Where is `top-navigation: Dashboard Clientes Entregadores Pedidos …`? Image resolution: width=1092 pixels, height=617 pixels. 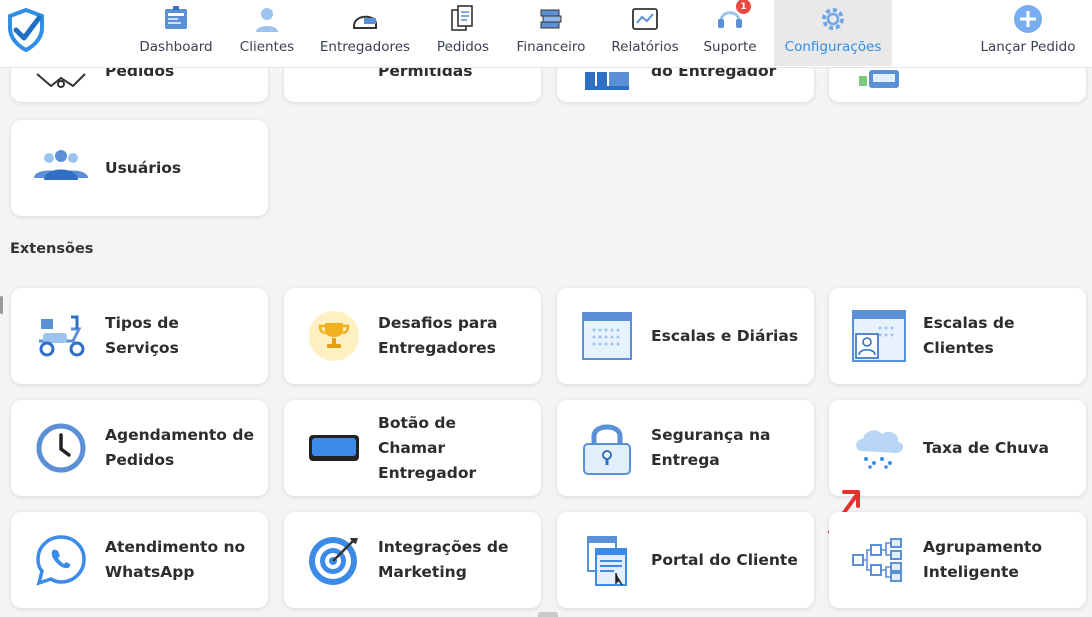
top-navigation: Dashboard Clientes Entregadores Pedidos … is located at coordinates (546, 34).